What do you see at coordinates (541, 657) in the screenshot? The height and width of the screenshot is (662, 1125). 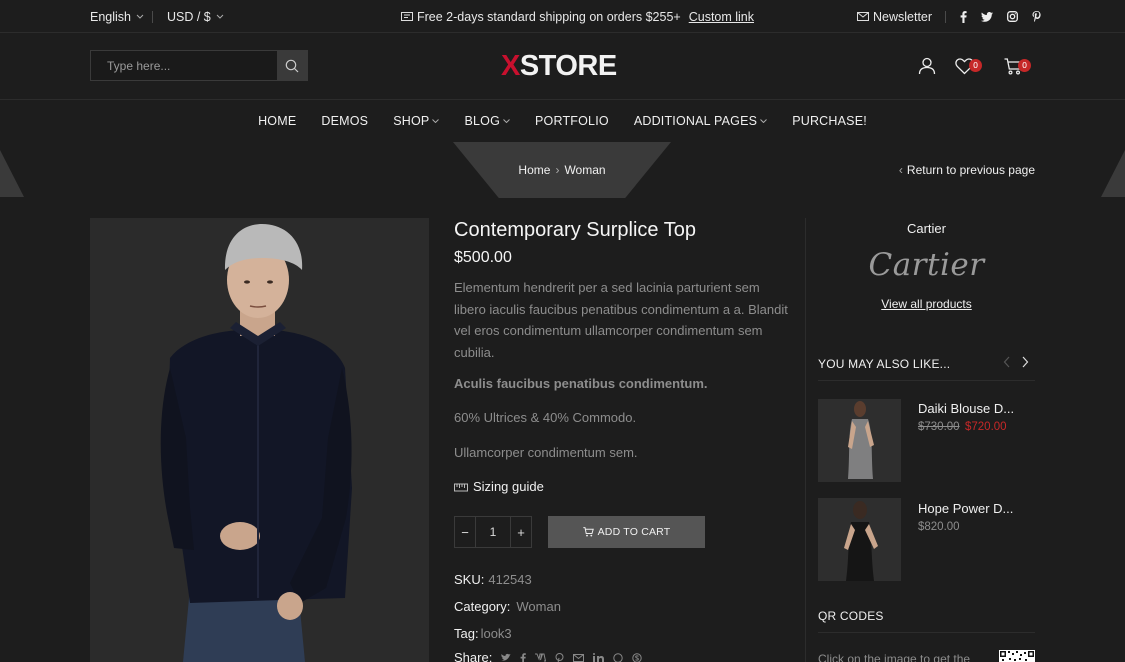 I see `vk-icon` at bounding box center [541, 657].